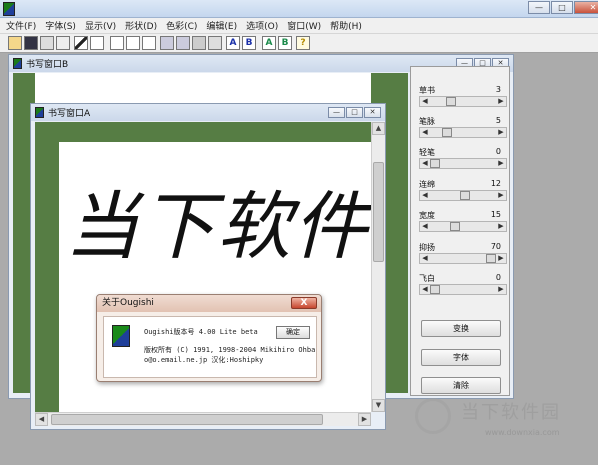 Image resolution: width=598 pixels, height=465 pixels. I want to click on minimize-button: —, so click(539, 7).